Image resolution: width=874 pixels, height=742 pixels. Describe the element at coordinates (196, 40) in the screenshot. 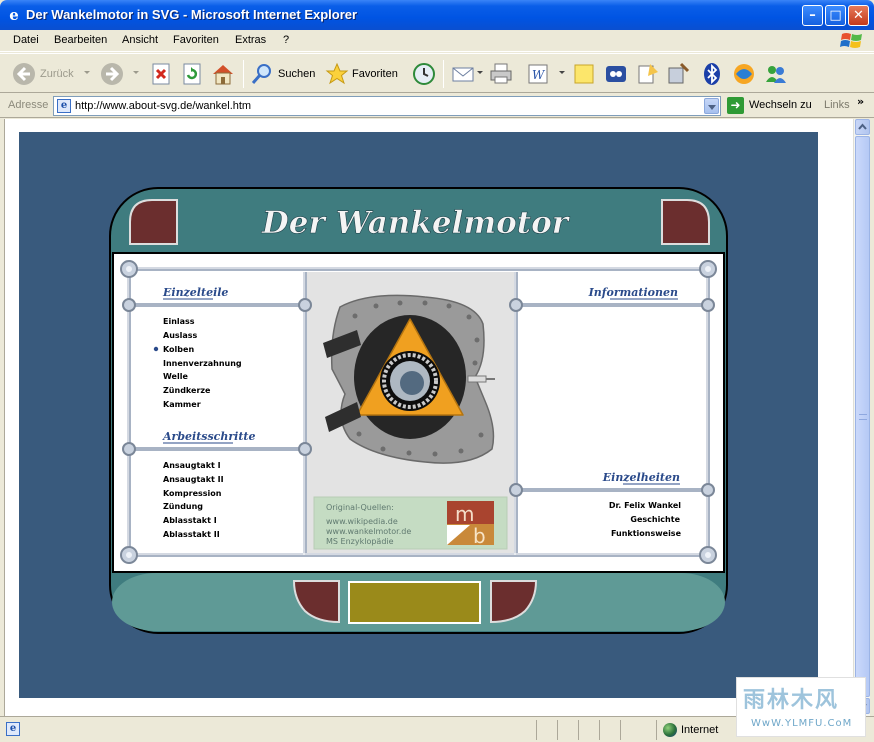

I see `menu-favorites: Favoriten` at that location.